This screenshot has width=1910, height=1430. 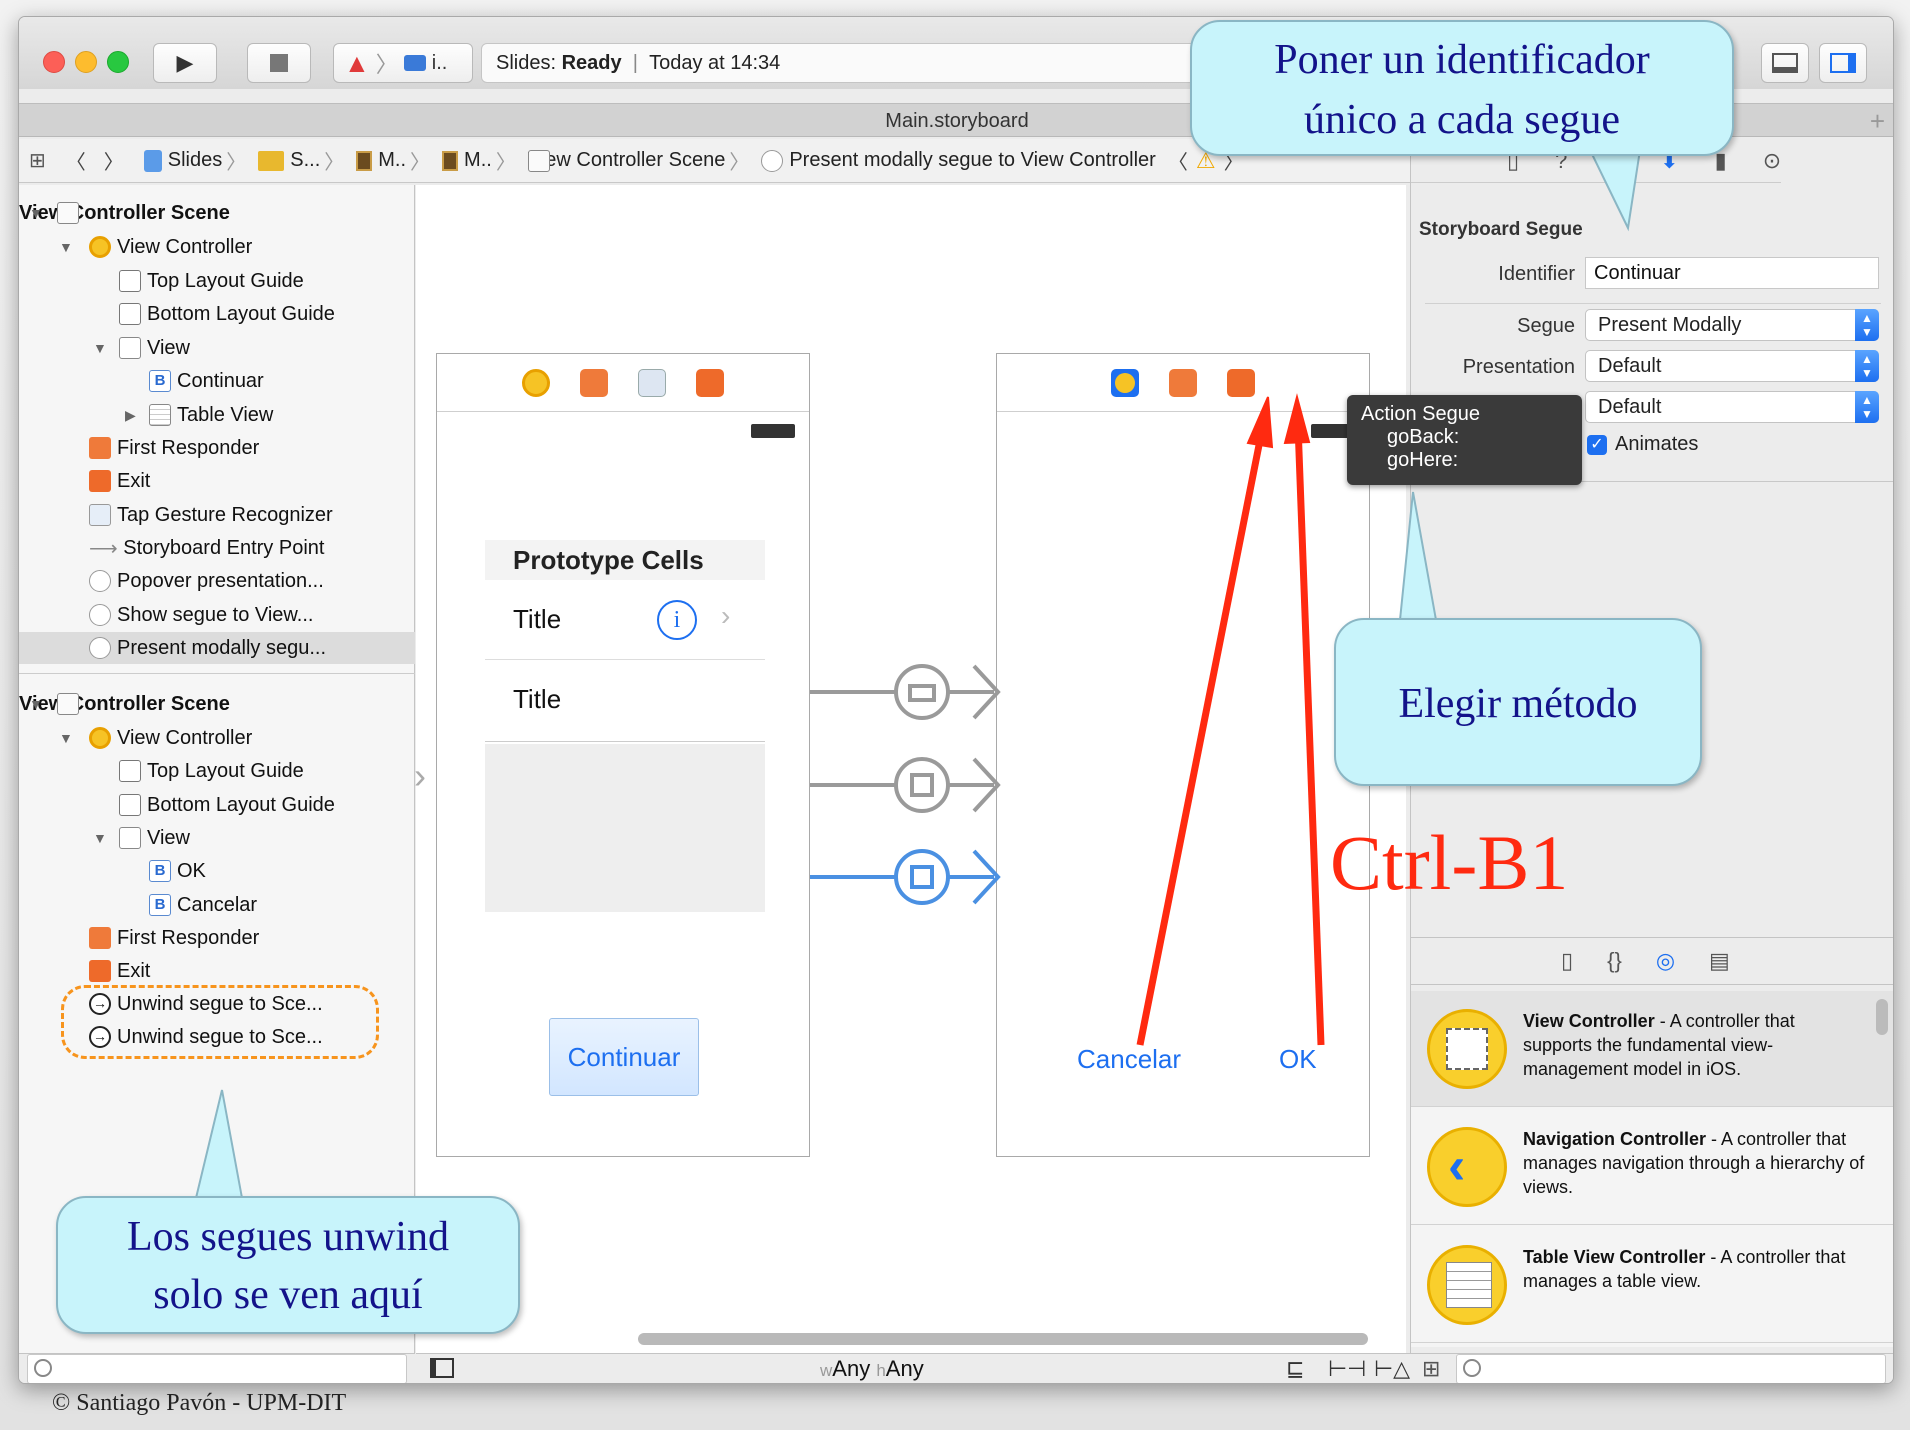 I want to click on tab-main-storyboard: Main.storyboard, so click(x=956, y=121).